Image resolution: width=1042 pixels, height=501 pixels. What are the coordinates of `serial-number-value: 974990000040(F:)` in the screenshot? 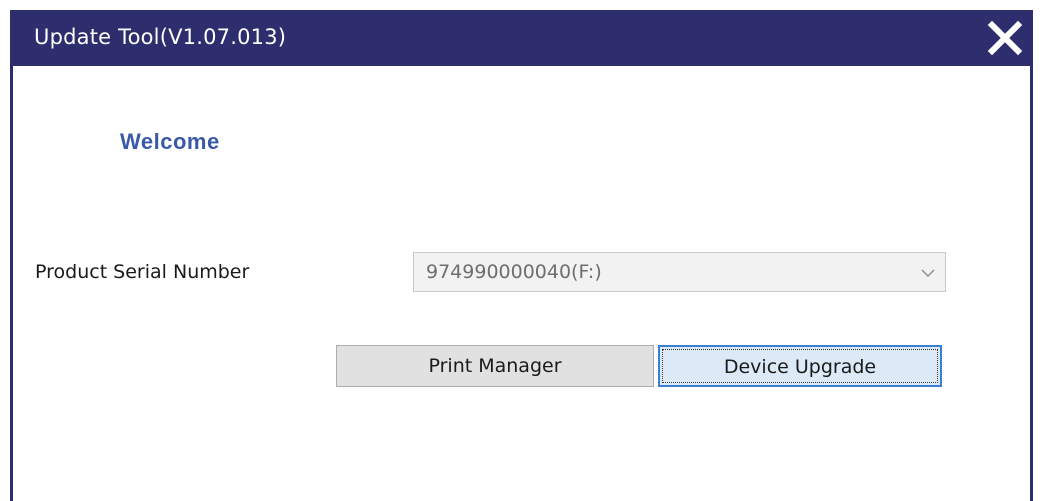 It's located at (514, 272).